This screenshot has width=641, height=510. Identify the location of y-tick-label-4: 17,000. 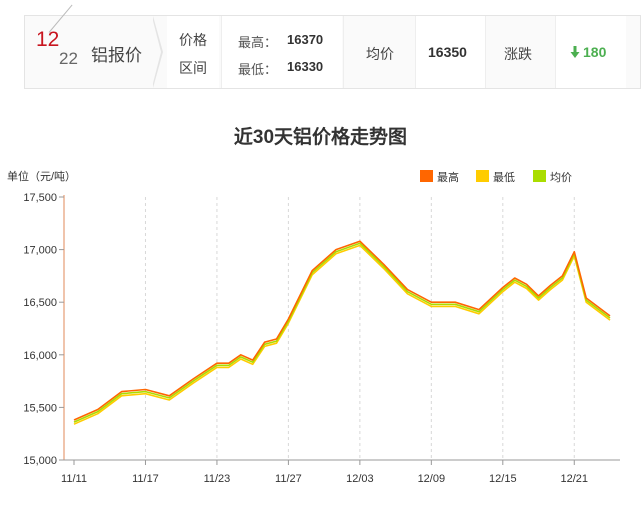
(40, 251).